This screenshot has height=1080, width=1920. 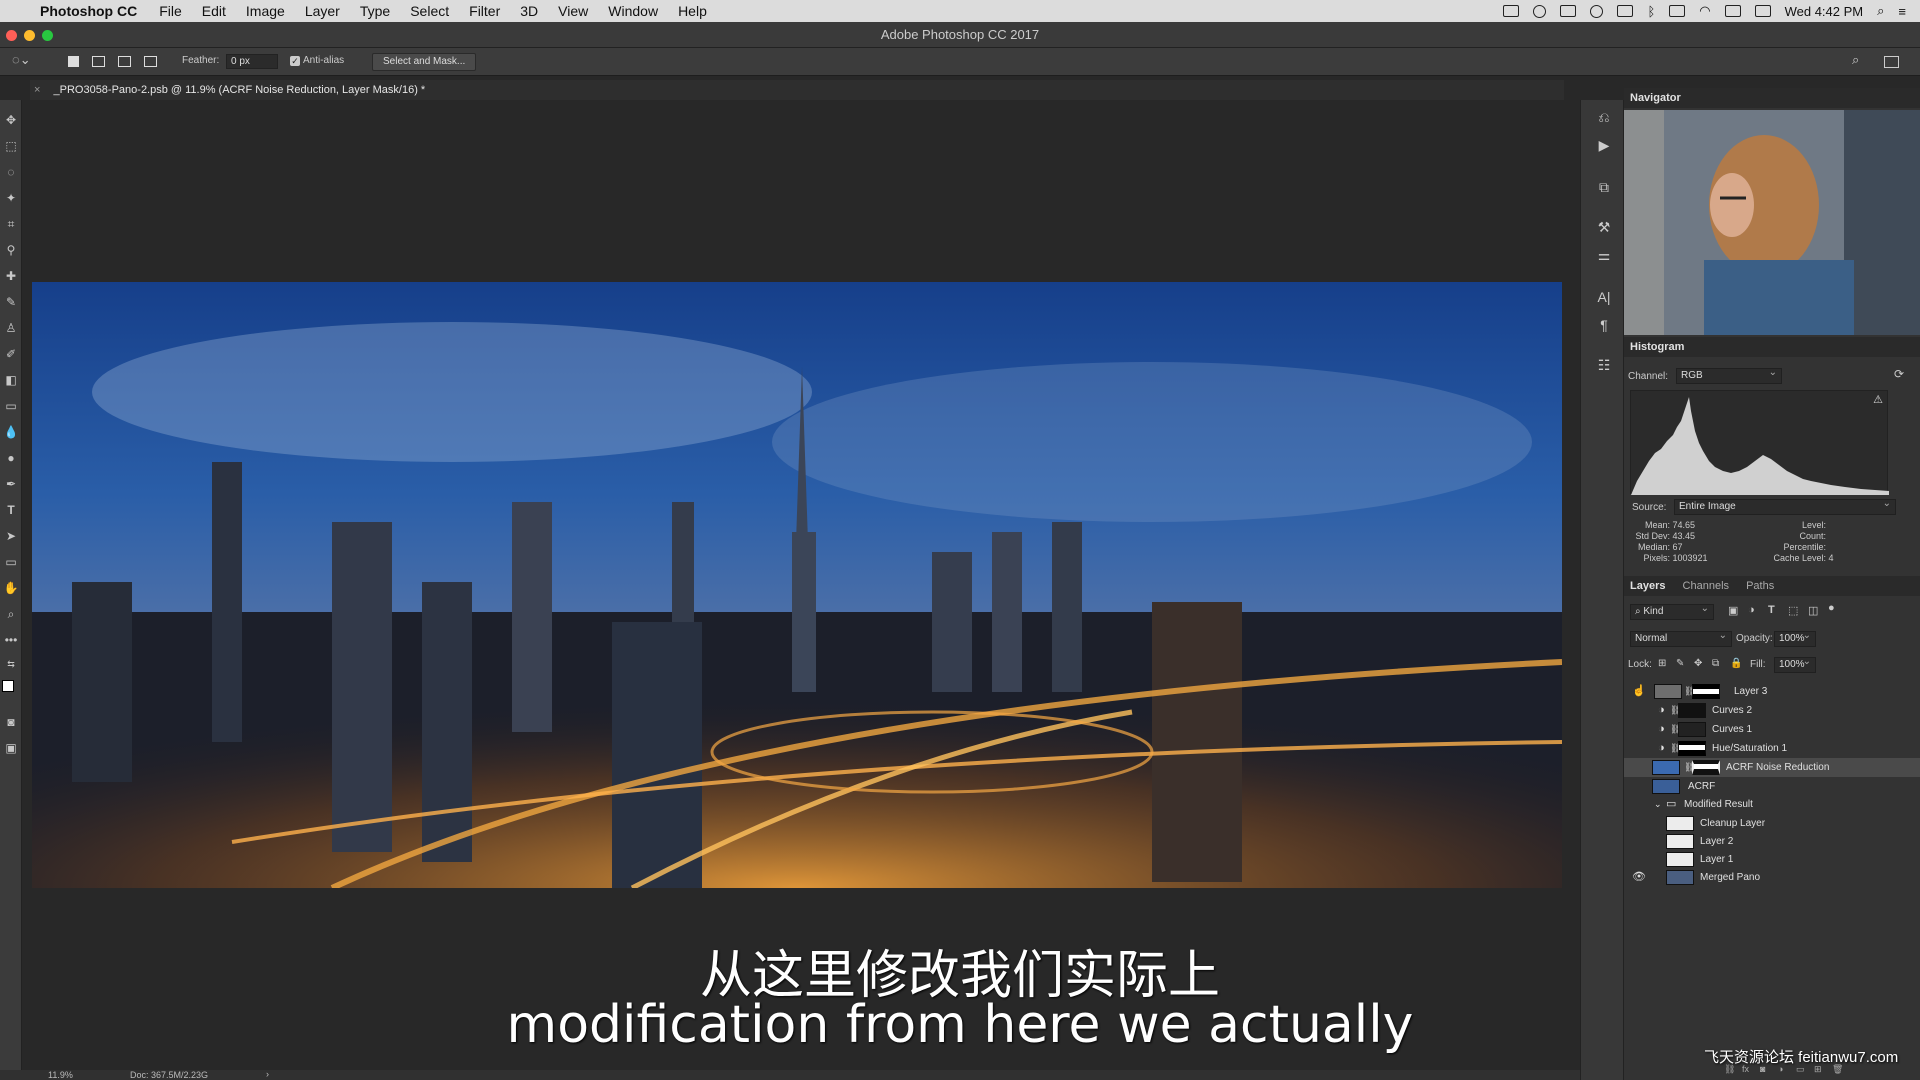 I want to click on paragraph-panel-icon: ¶, so click(x=1604, y=325).